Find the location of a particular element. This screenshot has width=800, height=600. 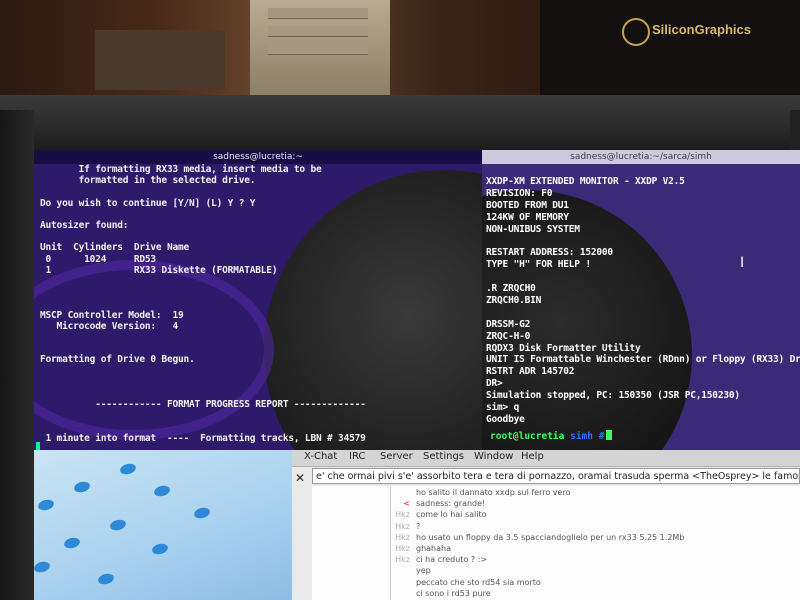

terminal-line: DRSSM-G2 is located at coordinates (508, 324).